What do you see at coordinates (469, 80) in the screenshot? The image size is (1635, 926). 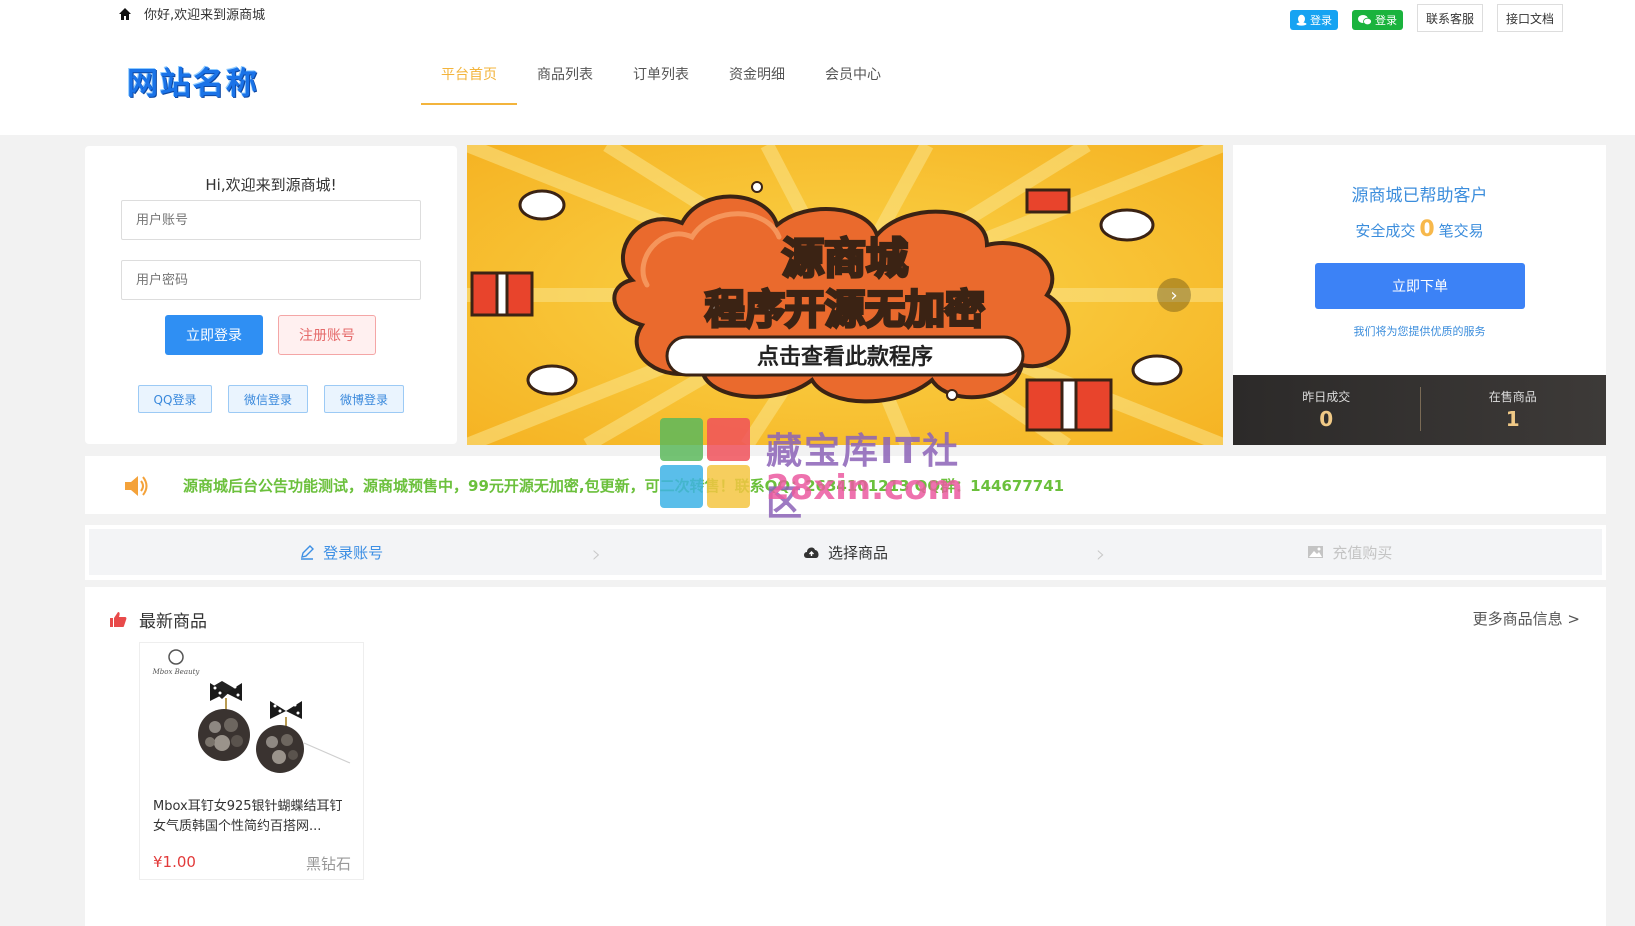 I see `nav-home: 平台首页` at bounding box center [469, 80].